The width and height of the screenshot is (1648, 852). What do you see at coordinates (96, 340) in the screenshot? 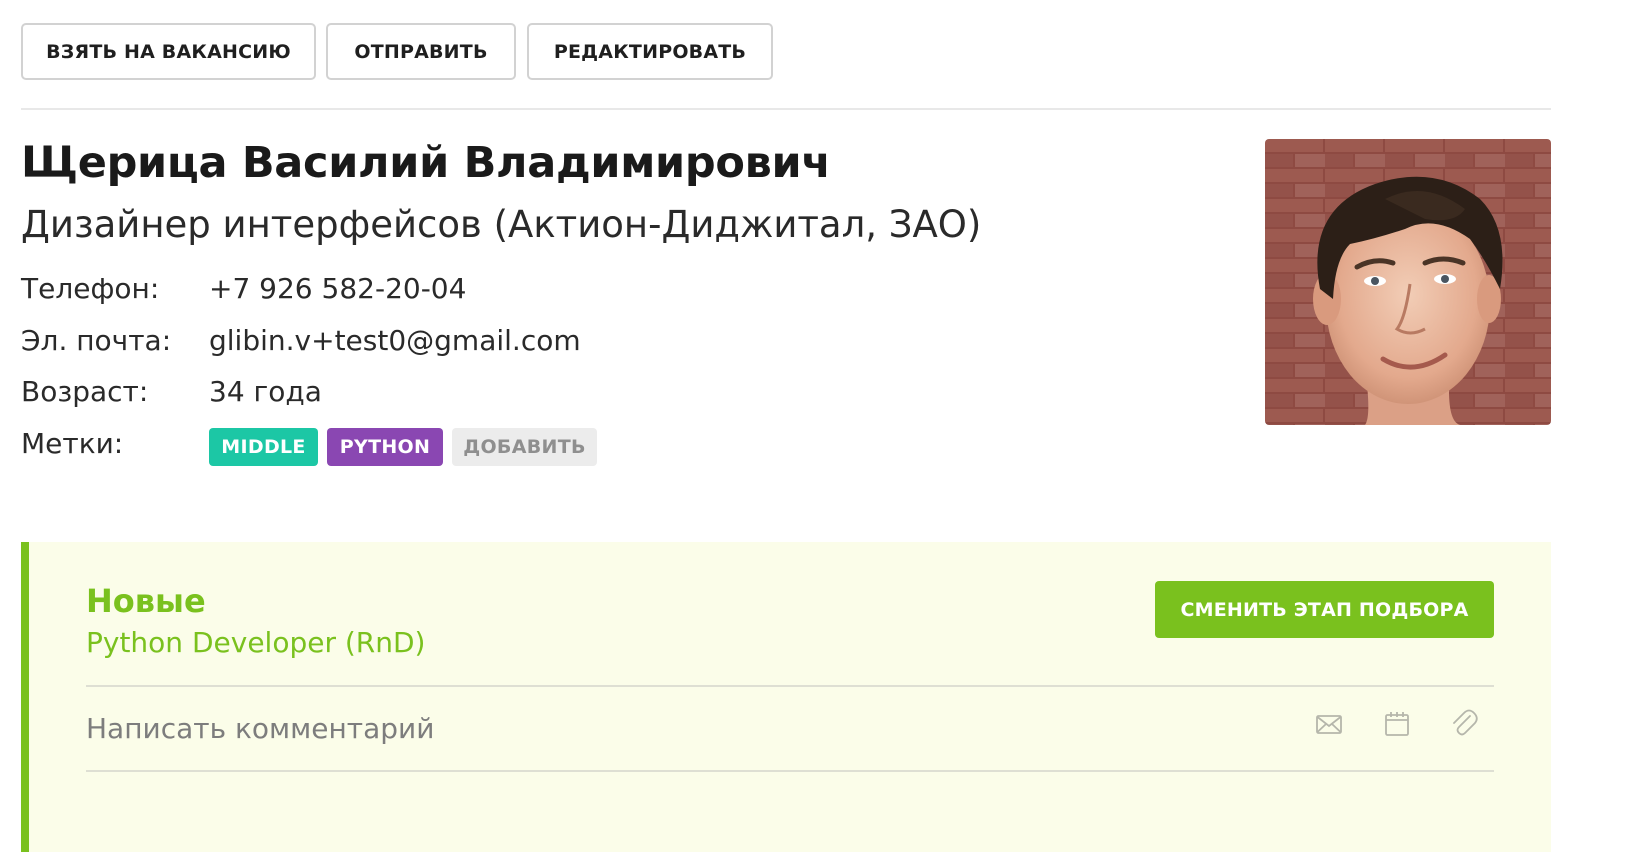
I see `email-label: Эл. почта:` at bounding box center [96, 340].